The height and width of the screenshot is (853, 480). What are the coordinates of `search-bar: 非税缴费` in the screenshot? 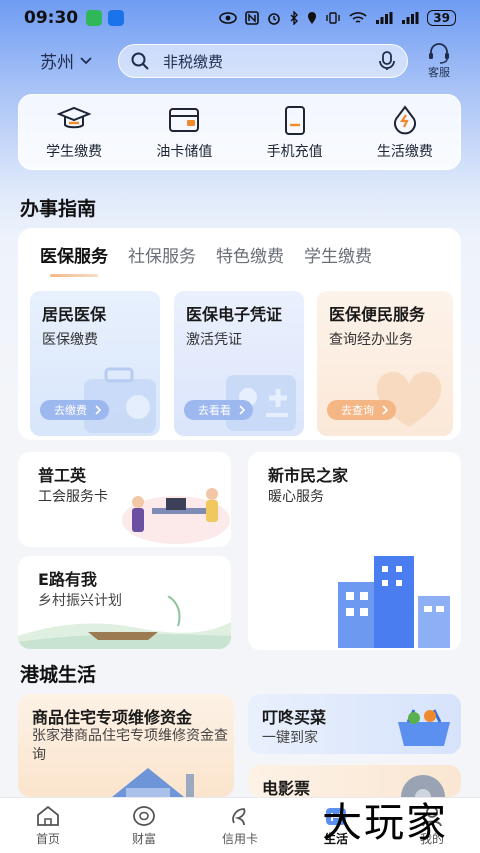 It's located at (263, 61).